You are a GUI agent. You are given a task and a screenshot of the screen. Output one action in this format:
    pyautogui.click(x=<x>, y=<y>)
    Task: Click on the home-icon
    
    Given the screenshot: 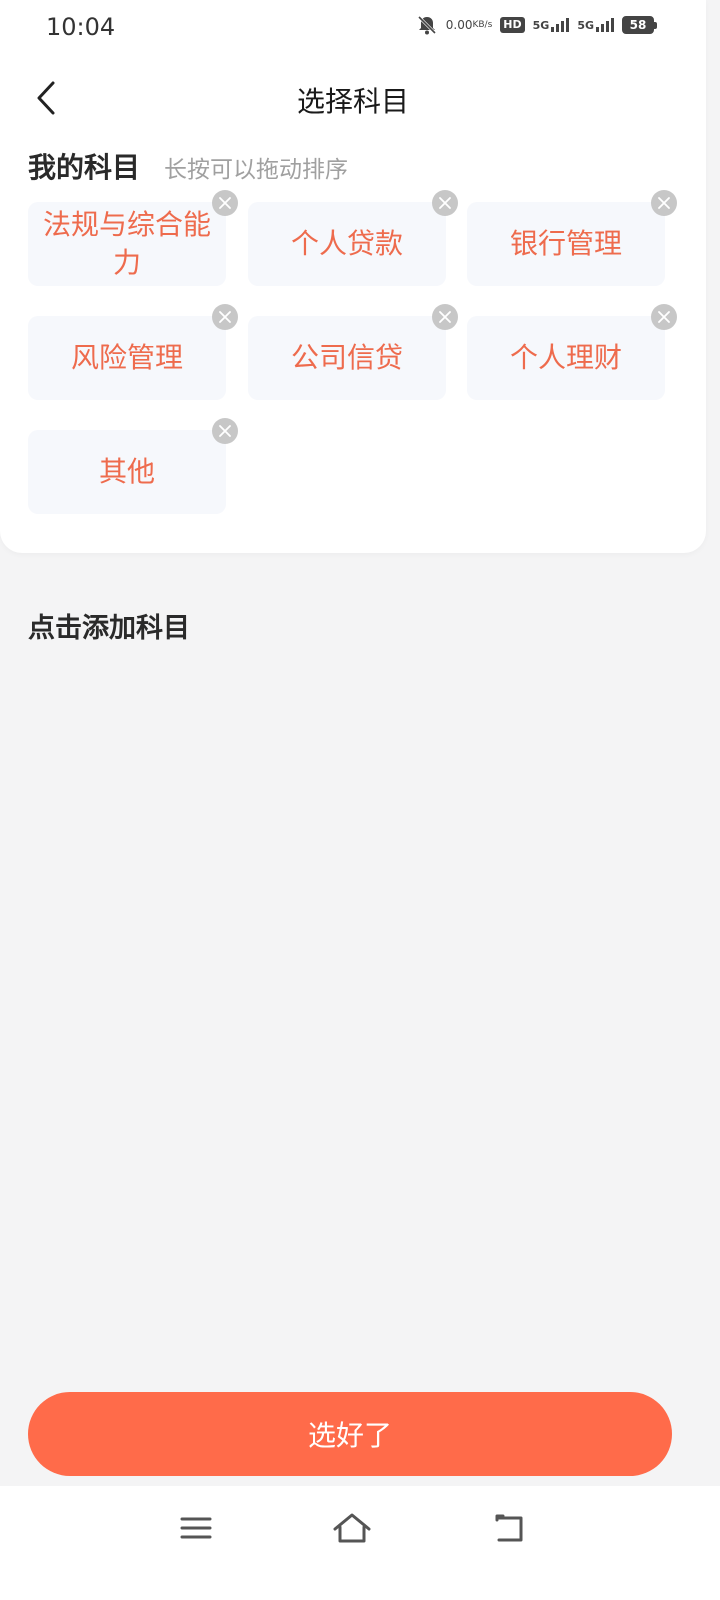 What is the action you would take?
    pyautogui.click(x=352, y=1528)
    